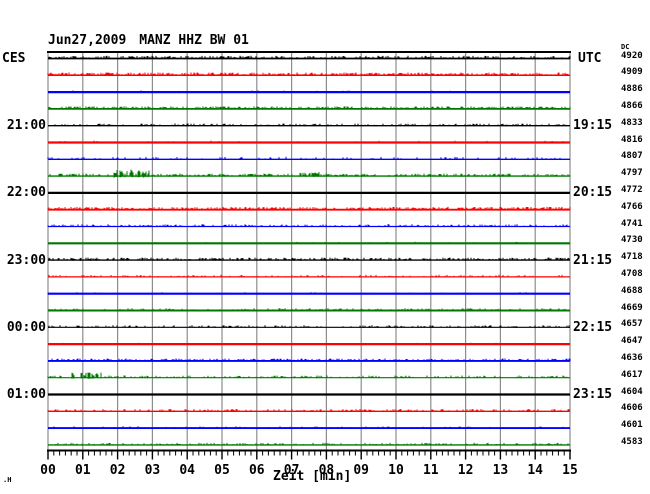  I want to click on dc-value: 4730, so click(632, 240).